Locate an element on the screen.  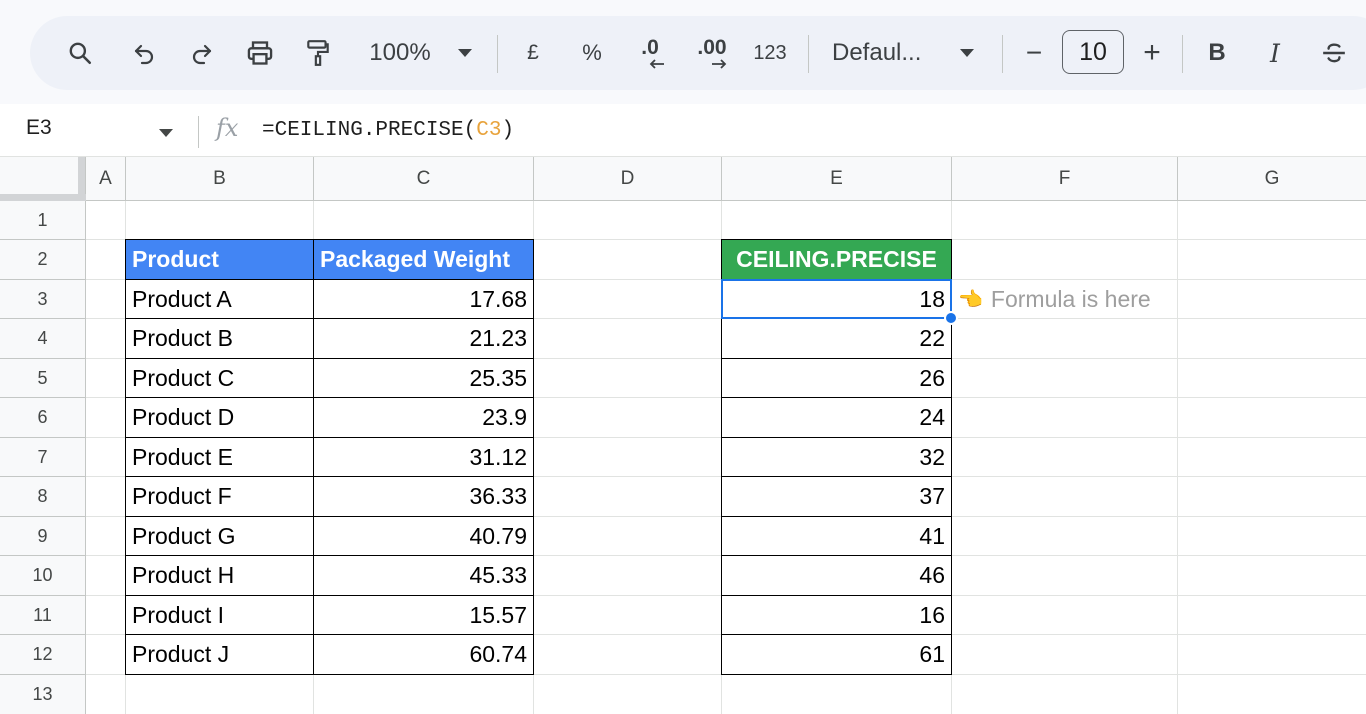
formula-reference: C3 is located at coordinates (489, 130).